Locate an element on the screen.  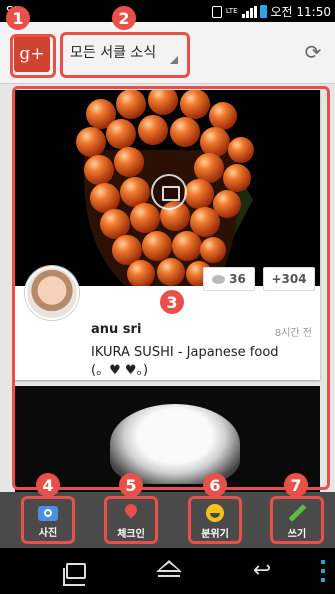
refresh-icon: ⟳ is located at coordinates (313, 52).